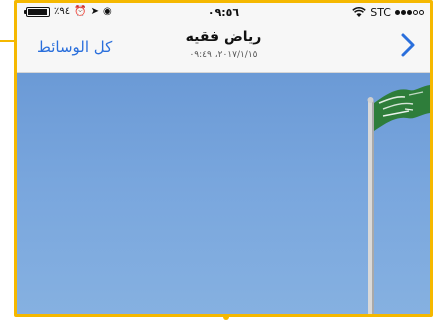  What do you see at coordinates (359, 12) in the screenshot?
I see `wifi-icon` at bounding box center [359, 12].